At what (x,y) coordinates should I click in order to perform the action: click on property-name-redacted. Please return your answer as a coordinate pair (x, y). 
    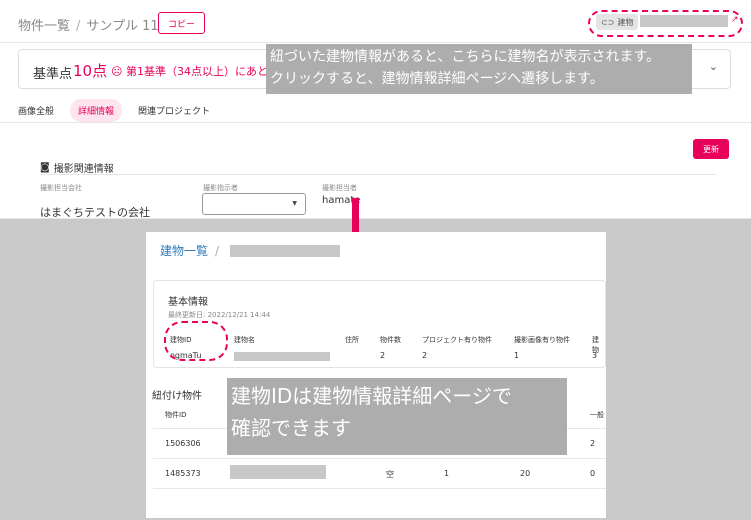
    Looking at the image, I should click on (278, 472).